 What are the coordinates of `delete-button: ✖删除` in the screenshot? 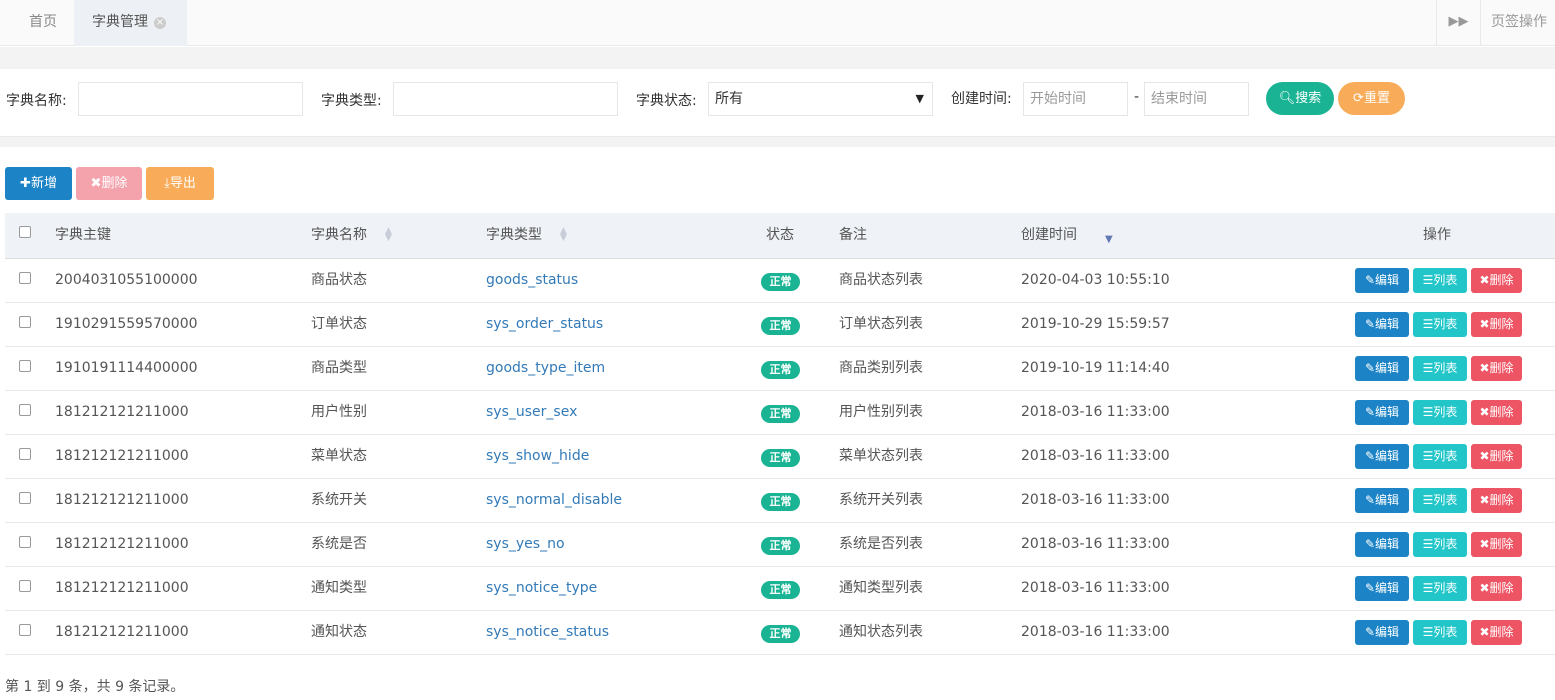 It's located at (109, 183).